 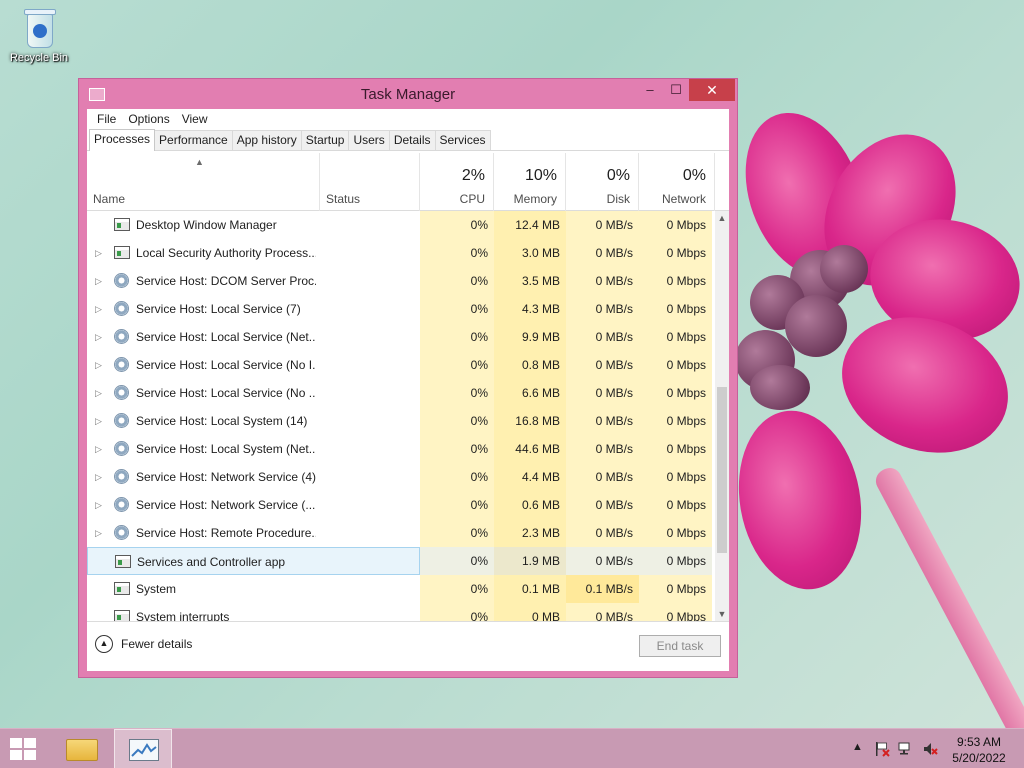 What do you see at coordinates (650, 90) in the screenshot?
I see `minimize-button: –` at bounding box center [650, 90].